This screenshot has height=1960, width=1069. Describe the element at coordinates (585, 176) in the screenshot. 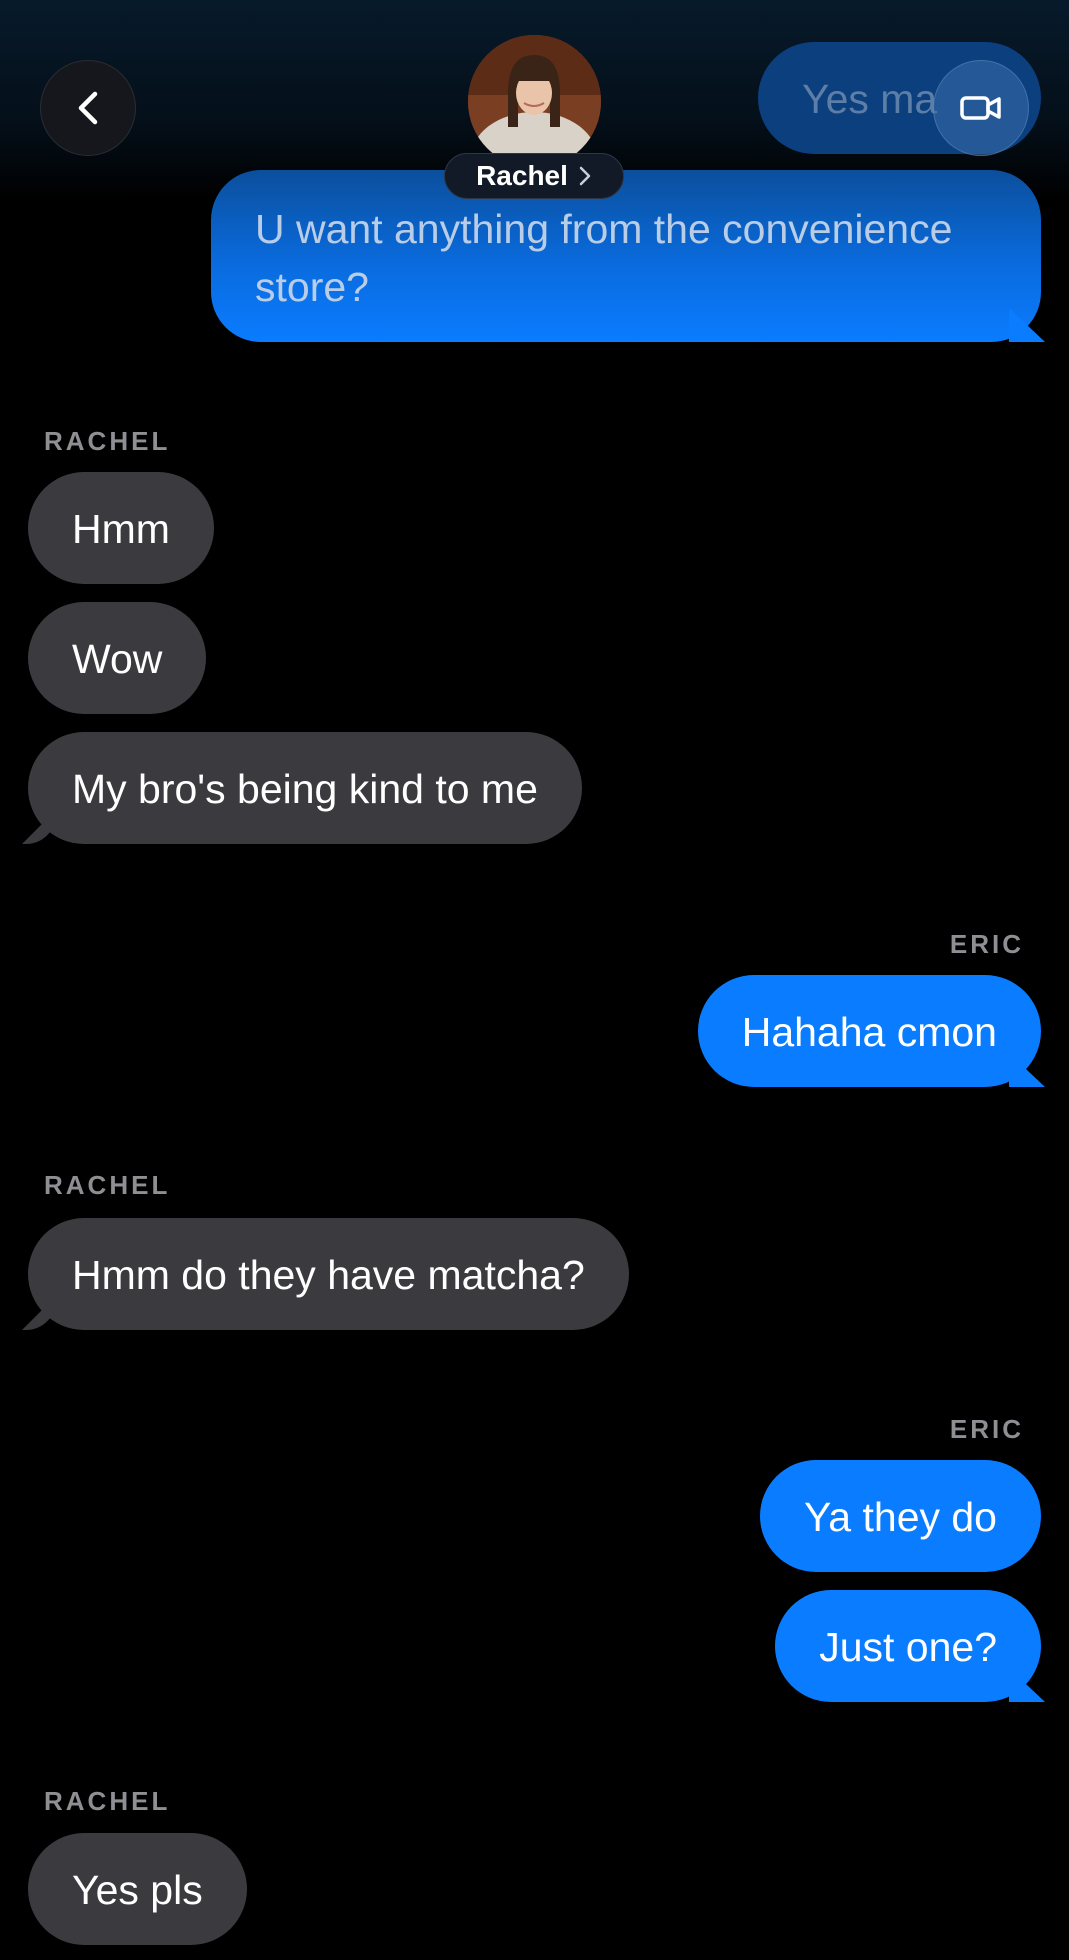

I see `chevron-right-icon` at that location.